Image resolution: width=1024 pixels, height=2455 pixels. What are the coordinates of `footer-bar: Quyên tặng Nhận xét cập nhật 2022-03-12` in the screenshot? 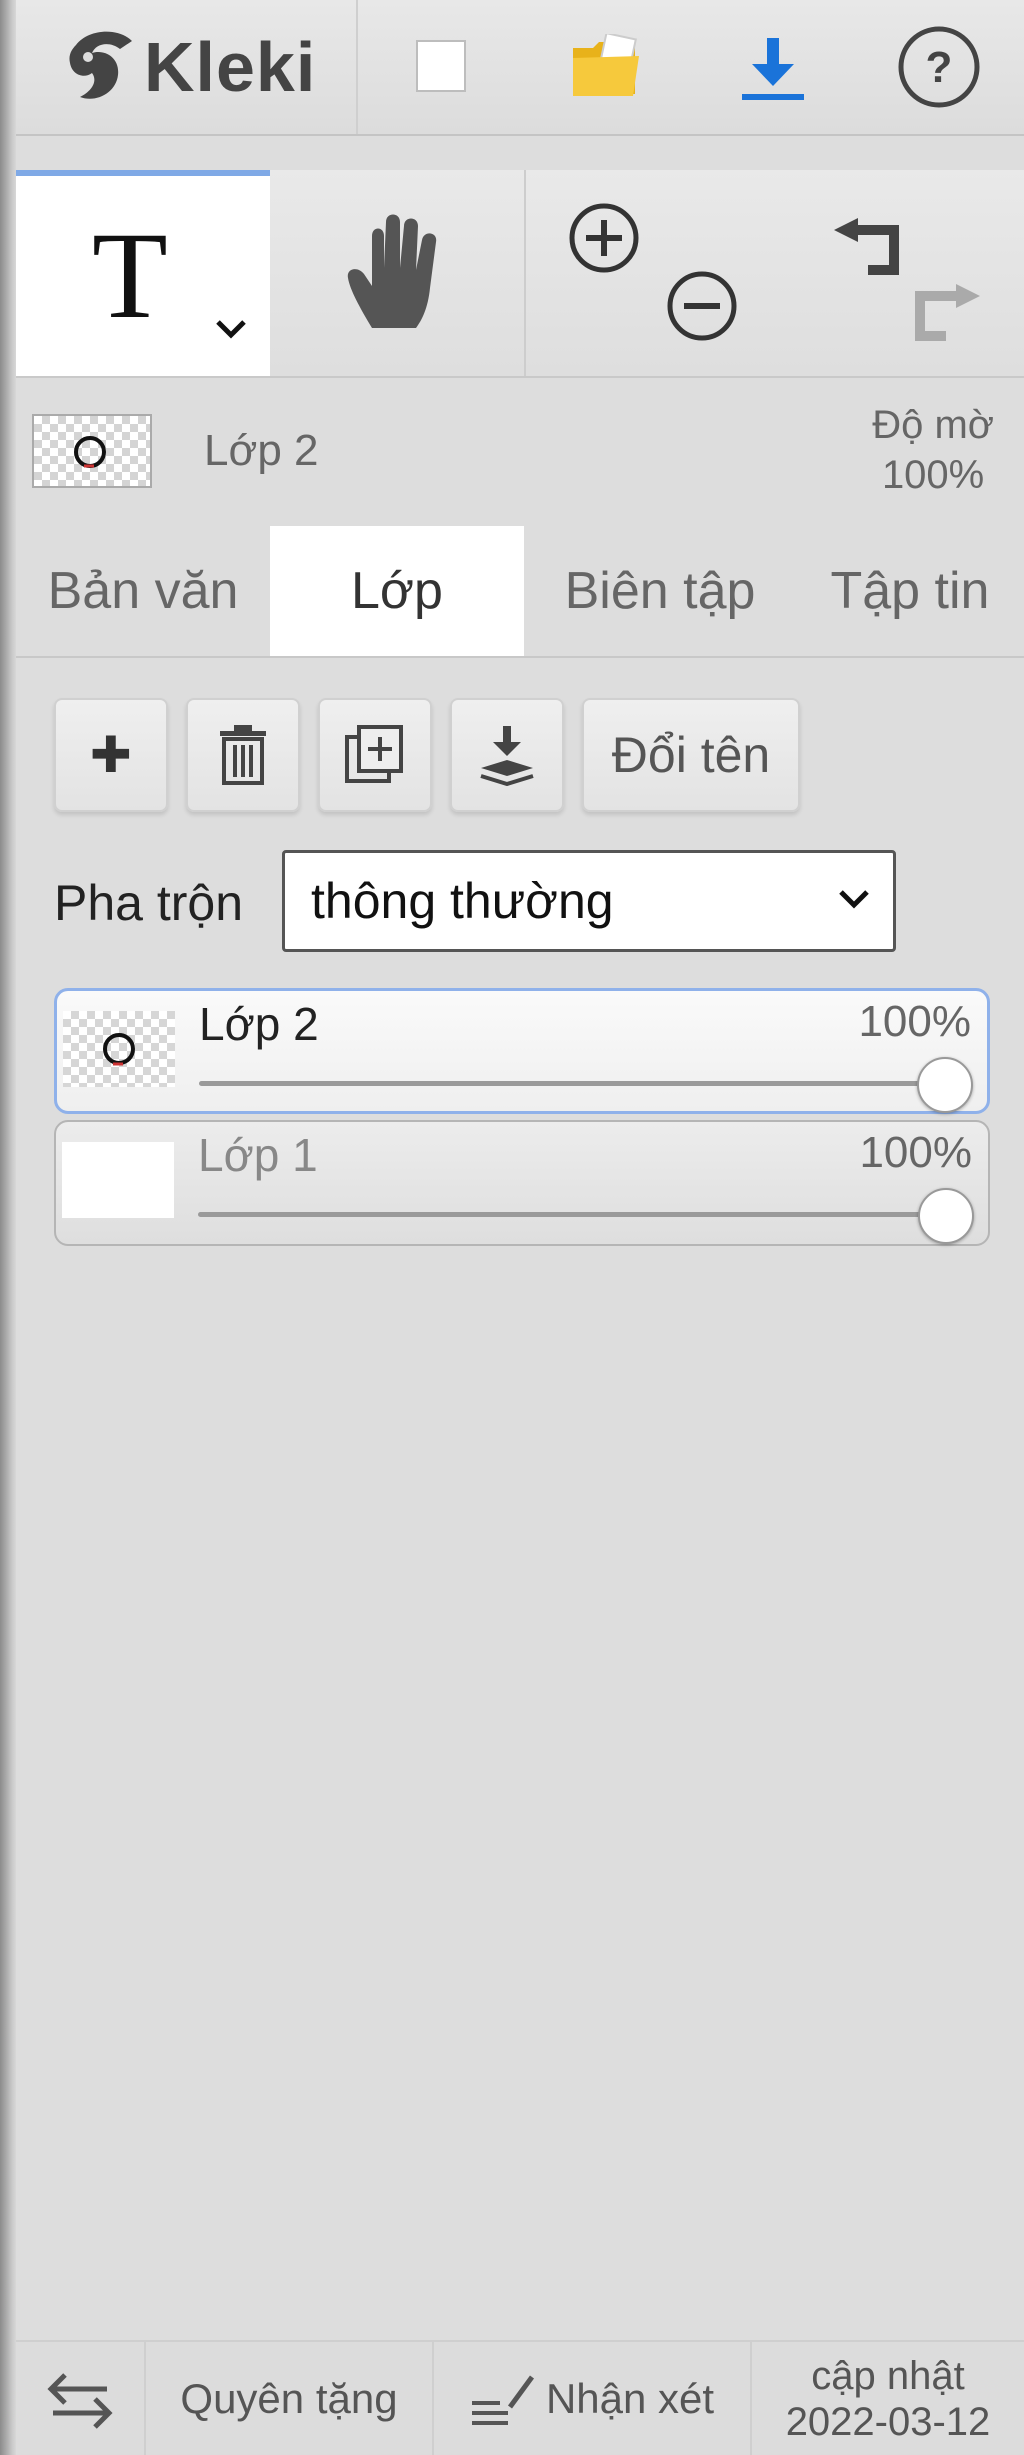 It's located at (520, 2397).